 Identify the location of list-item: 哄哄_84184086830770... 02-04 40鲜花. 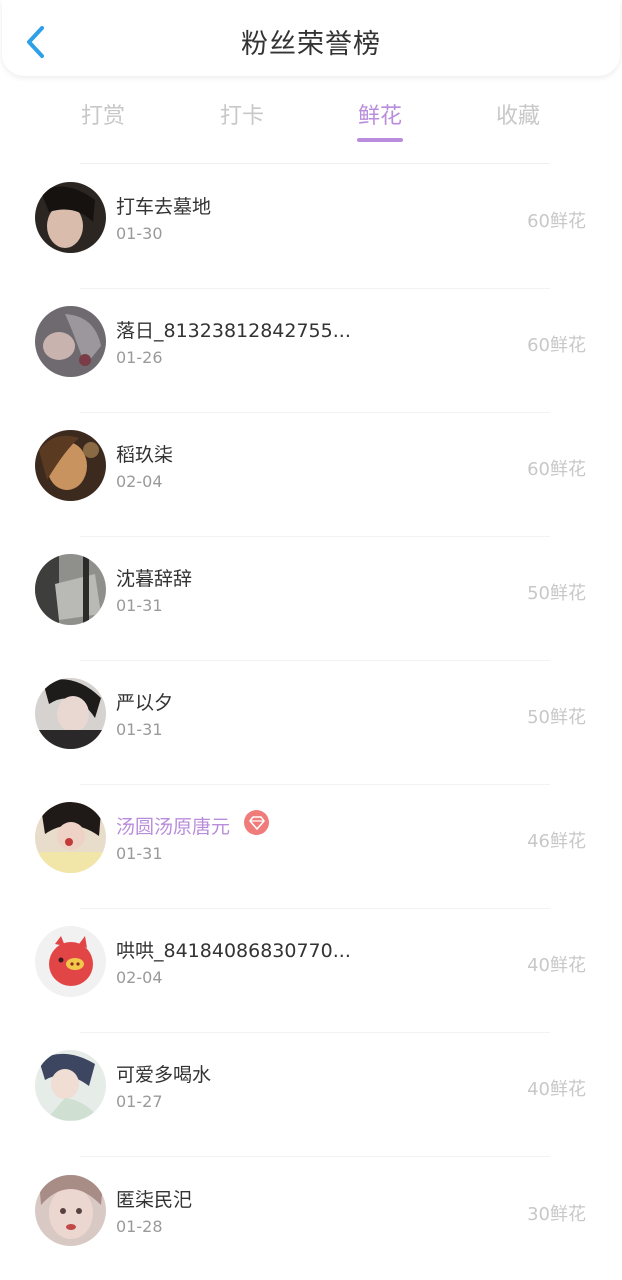
(311, 988).